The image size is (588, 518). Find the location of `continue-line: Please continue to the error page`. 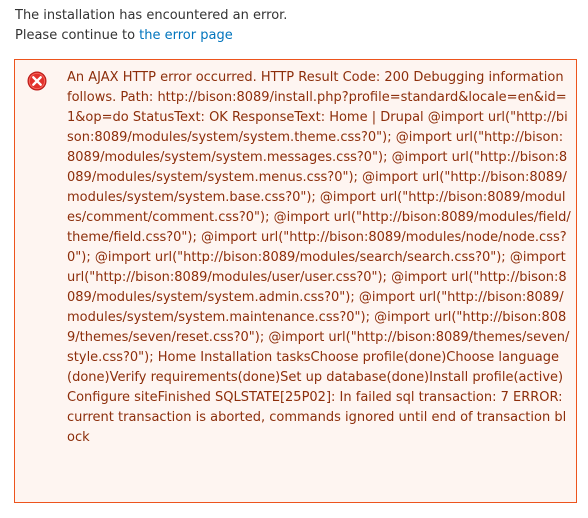

continue-line: Please continue to the error page is located at coordinates (151, 36).